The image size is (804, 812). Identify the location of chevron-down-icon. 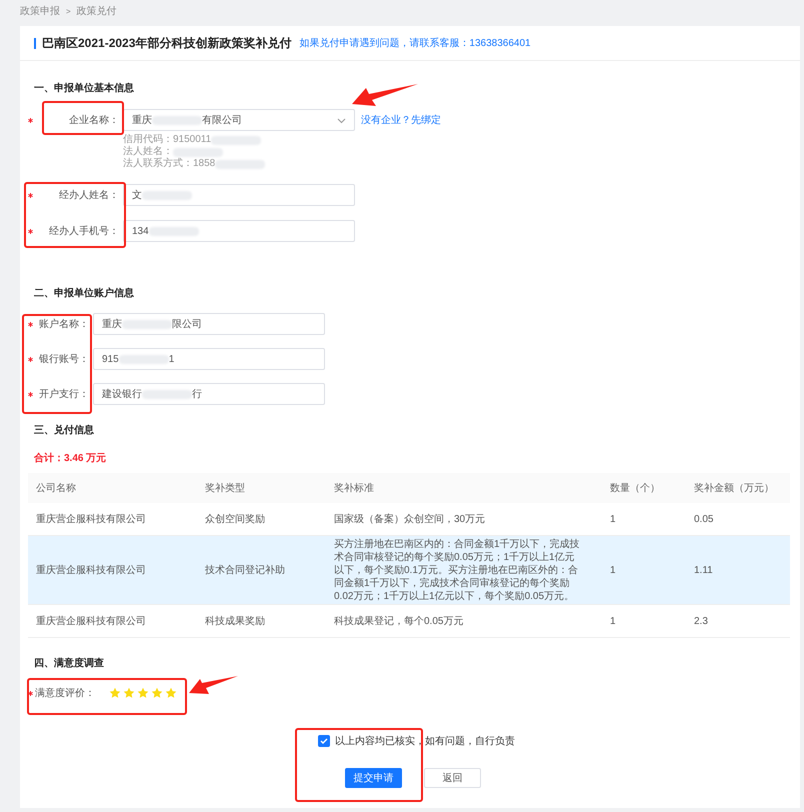
(341, 121).